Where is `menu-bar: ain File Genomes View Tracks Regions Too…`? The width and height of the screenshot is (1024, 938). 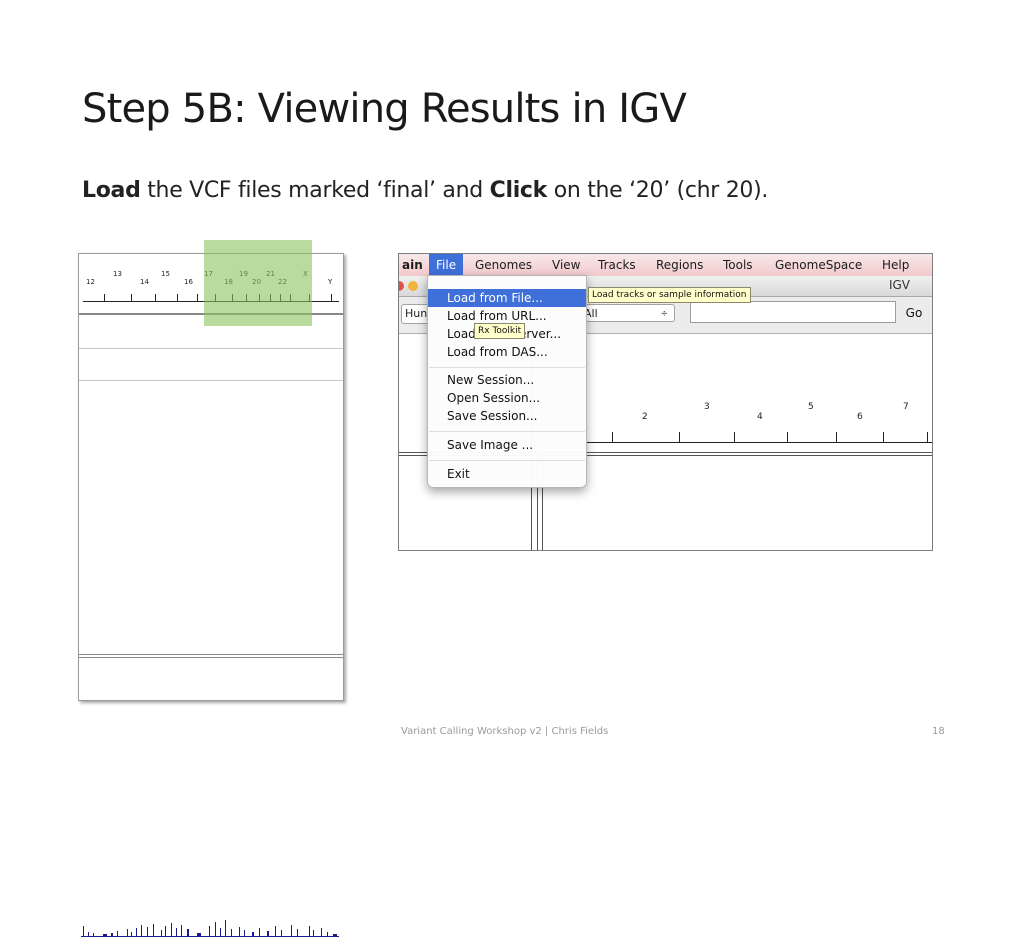
menu-bar: ain File Genomes View Tracks Regions Too… is located at coordinates (665, 265).